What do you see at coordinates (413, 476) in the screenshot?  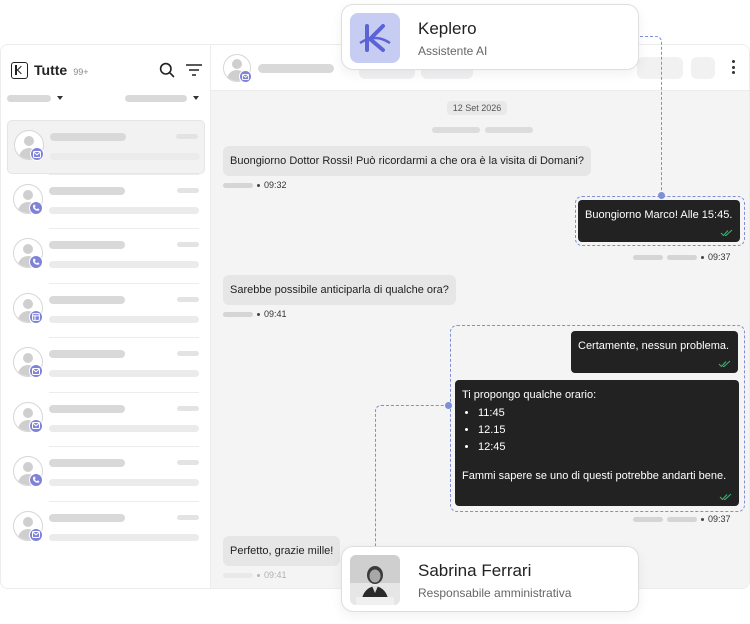 I see `human-connector-line` at bounding box center [413, 476].